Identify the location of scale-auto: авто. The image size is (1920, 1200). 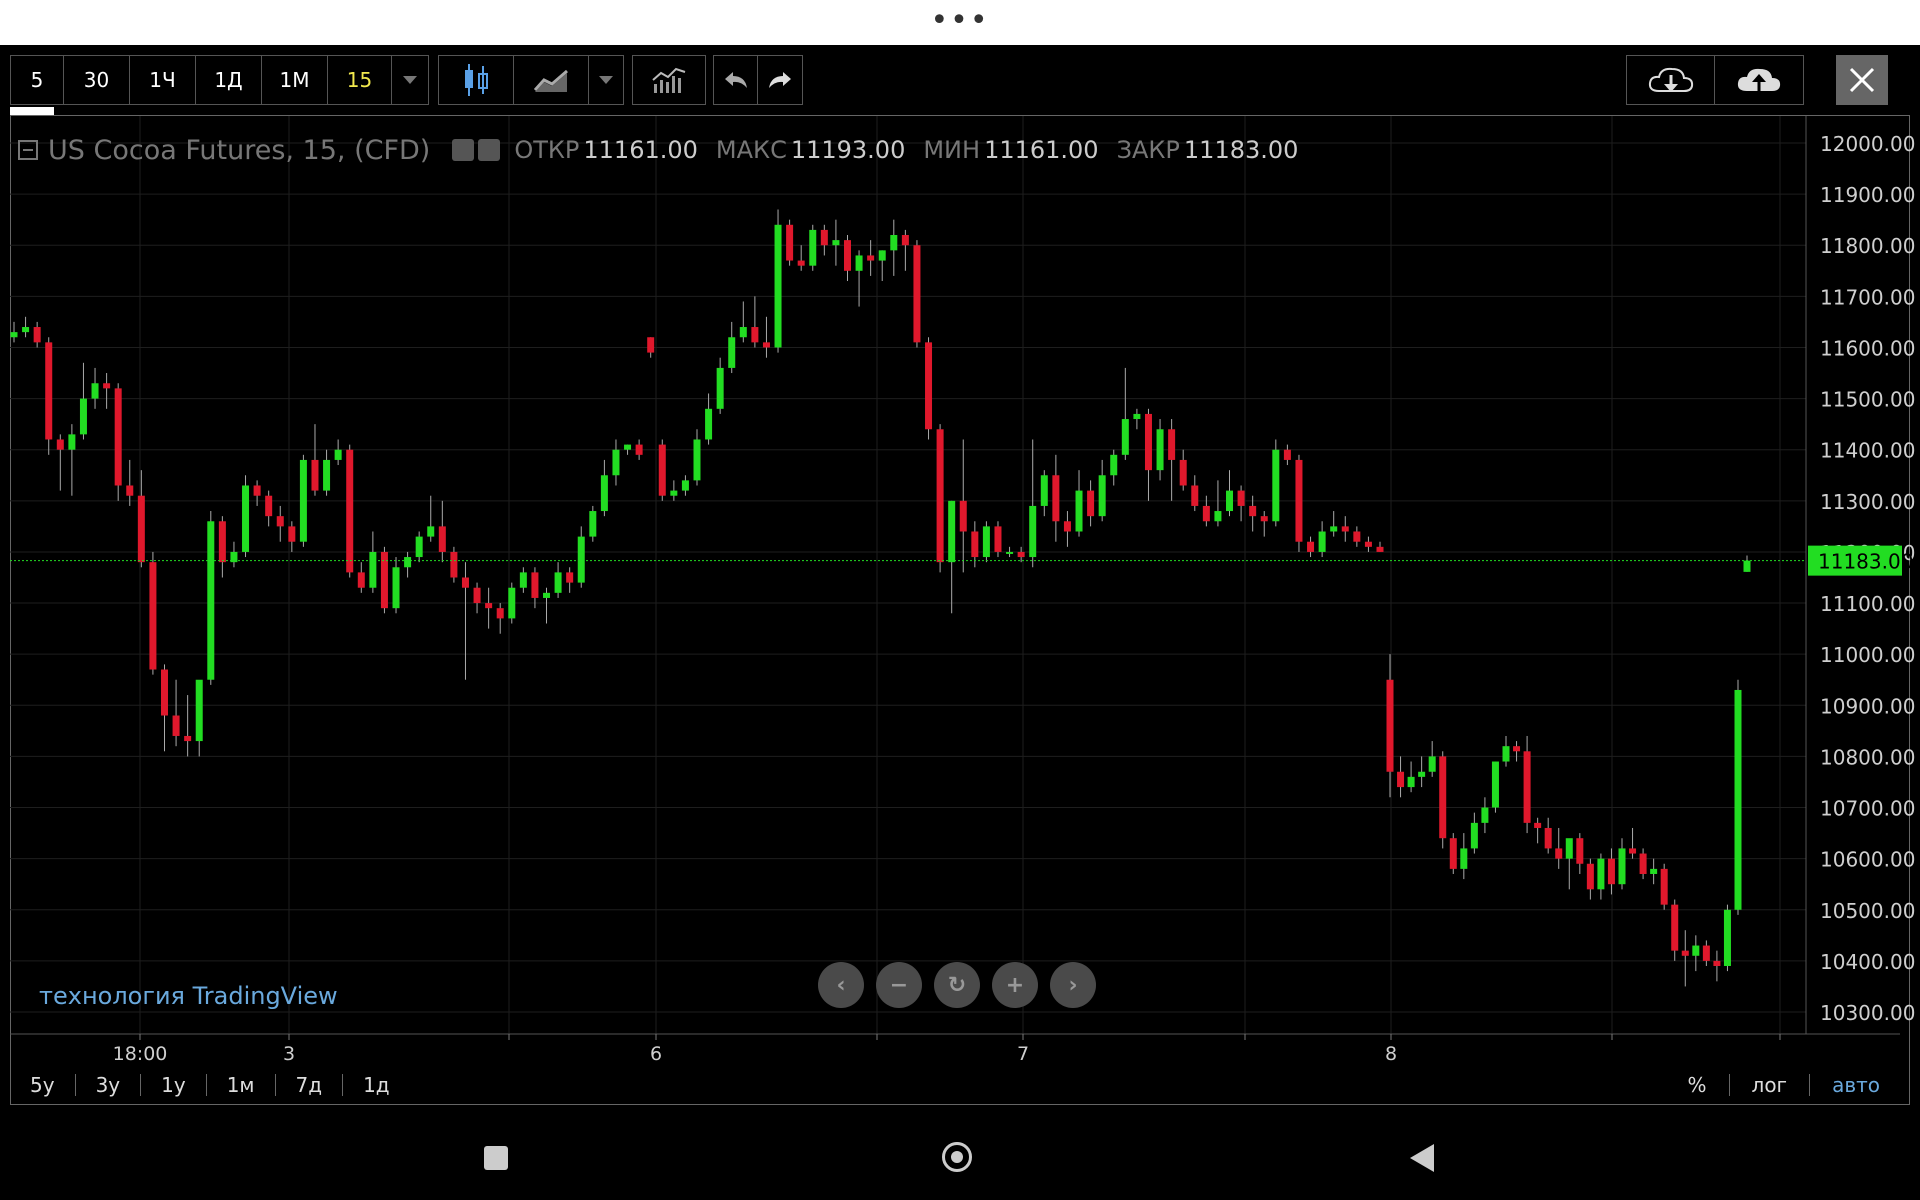
(1855, 1085).